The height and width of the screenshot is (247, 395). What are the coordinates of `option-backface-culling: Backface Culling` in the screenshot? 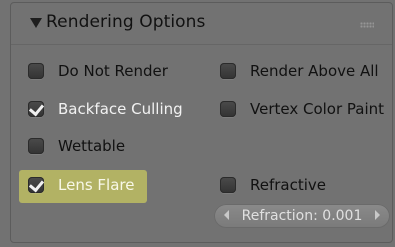 It's located at (105, 109).